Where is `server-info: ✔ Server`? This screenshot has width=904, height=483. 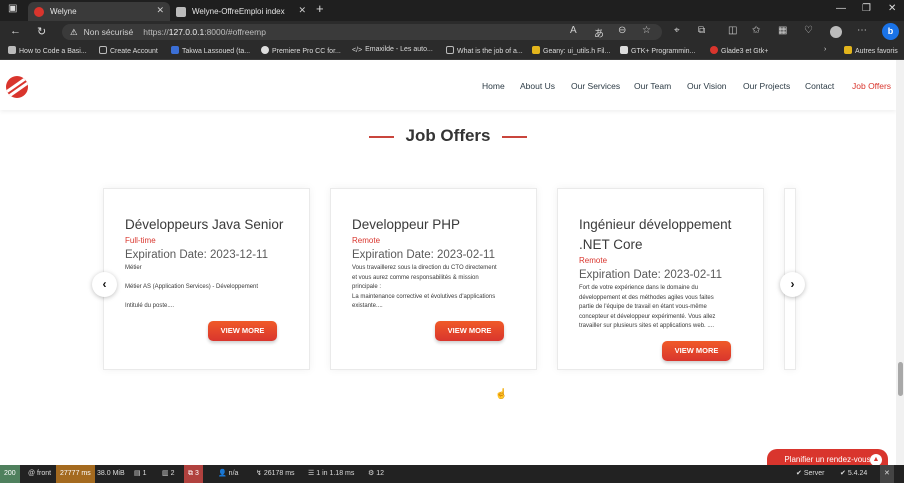 server-info: ✔ Server is located at coordinates (810, 474).